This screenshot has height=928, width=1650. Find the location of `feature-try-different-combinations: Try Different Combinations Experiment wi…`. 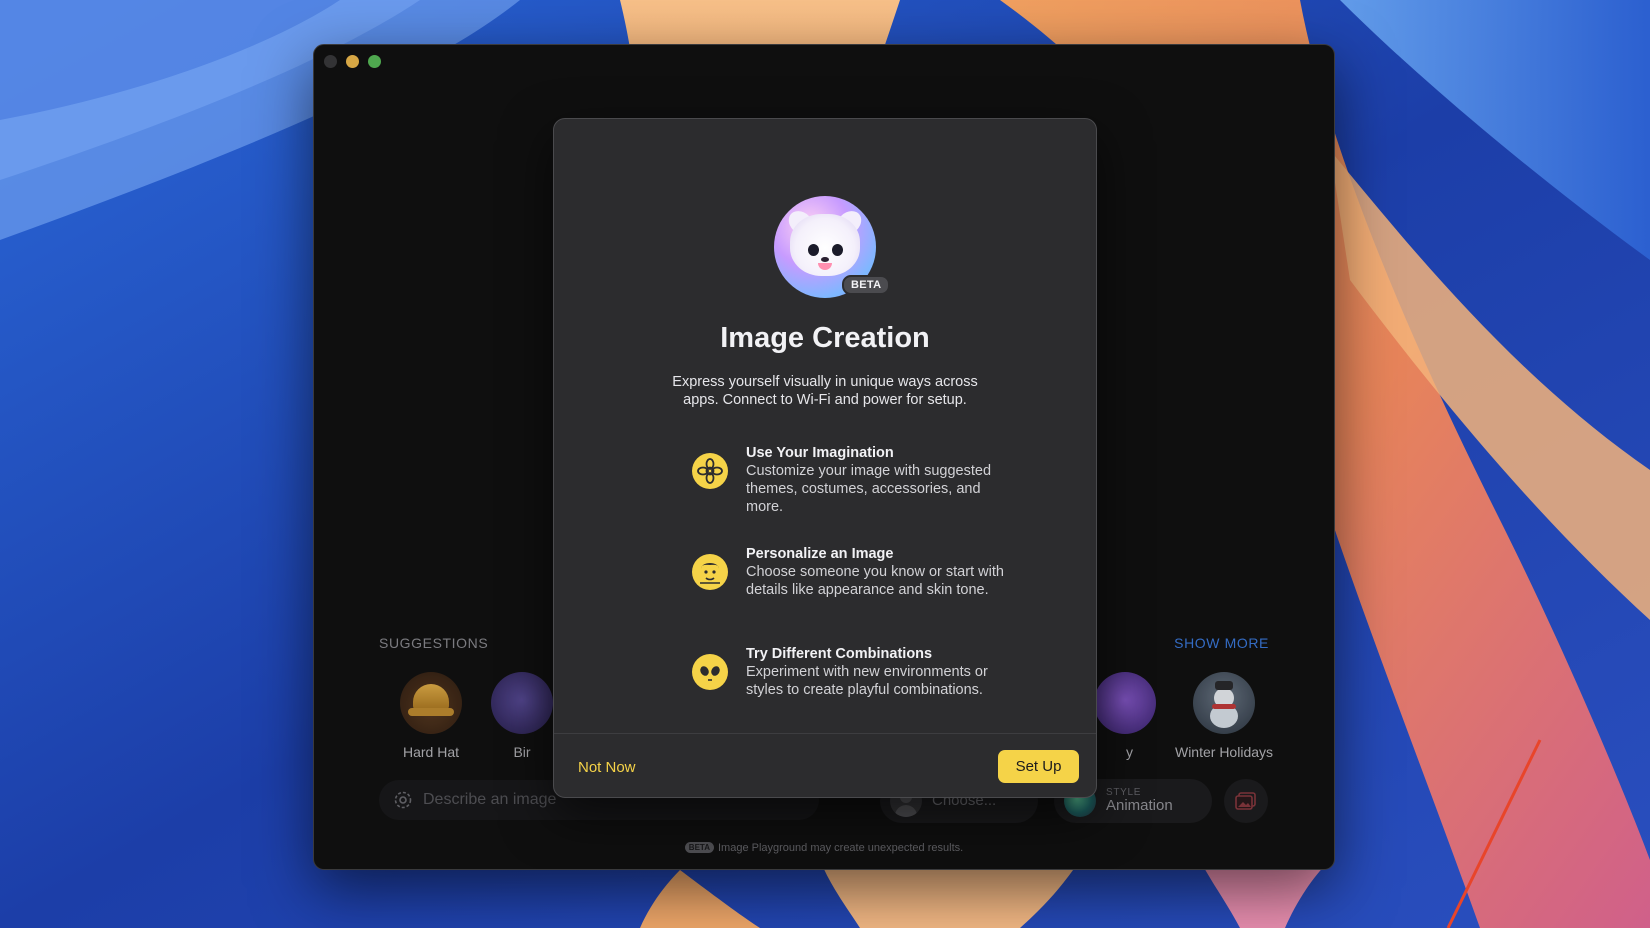

feature-try-different-combinations: Try Different Combinations Experiment wi… is located at coordinates (852, 672).